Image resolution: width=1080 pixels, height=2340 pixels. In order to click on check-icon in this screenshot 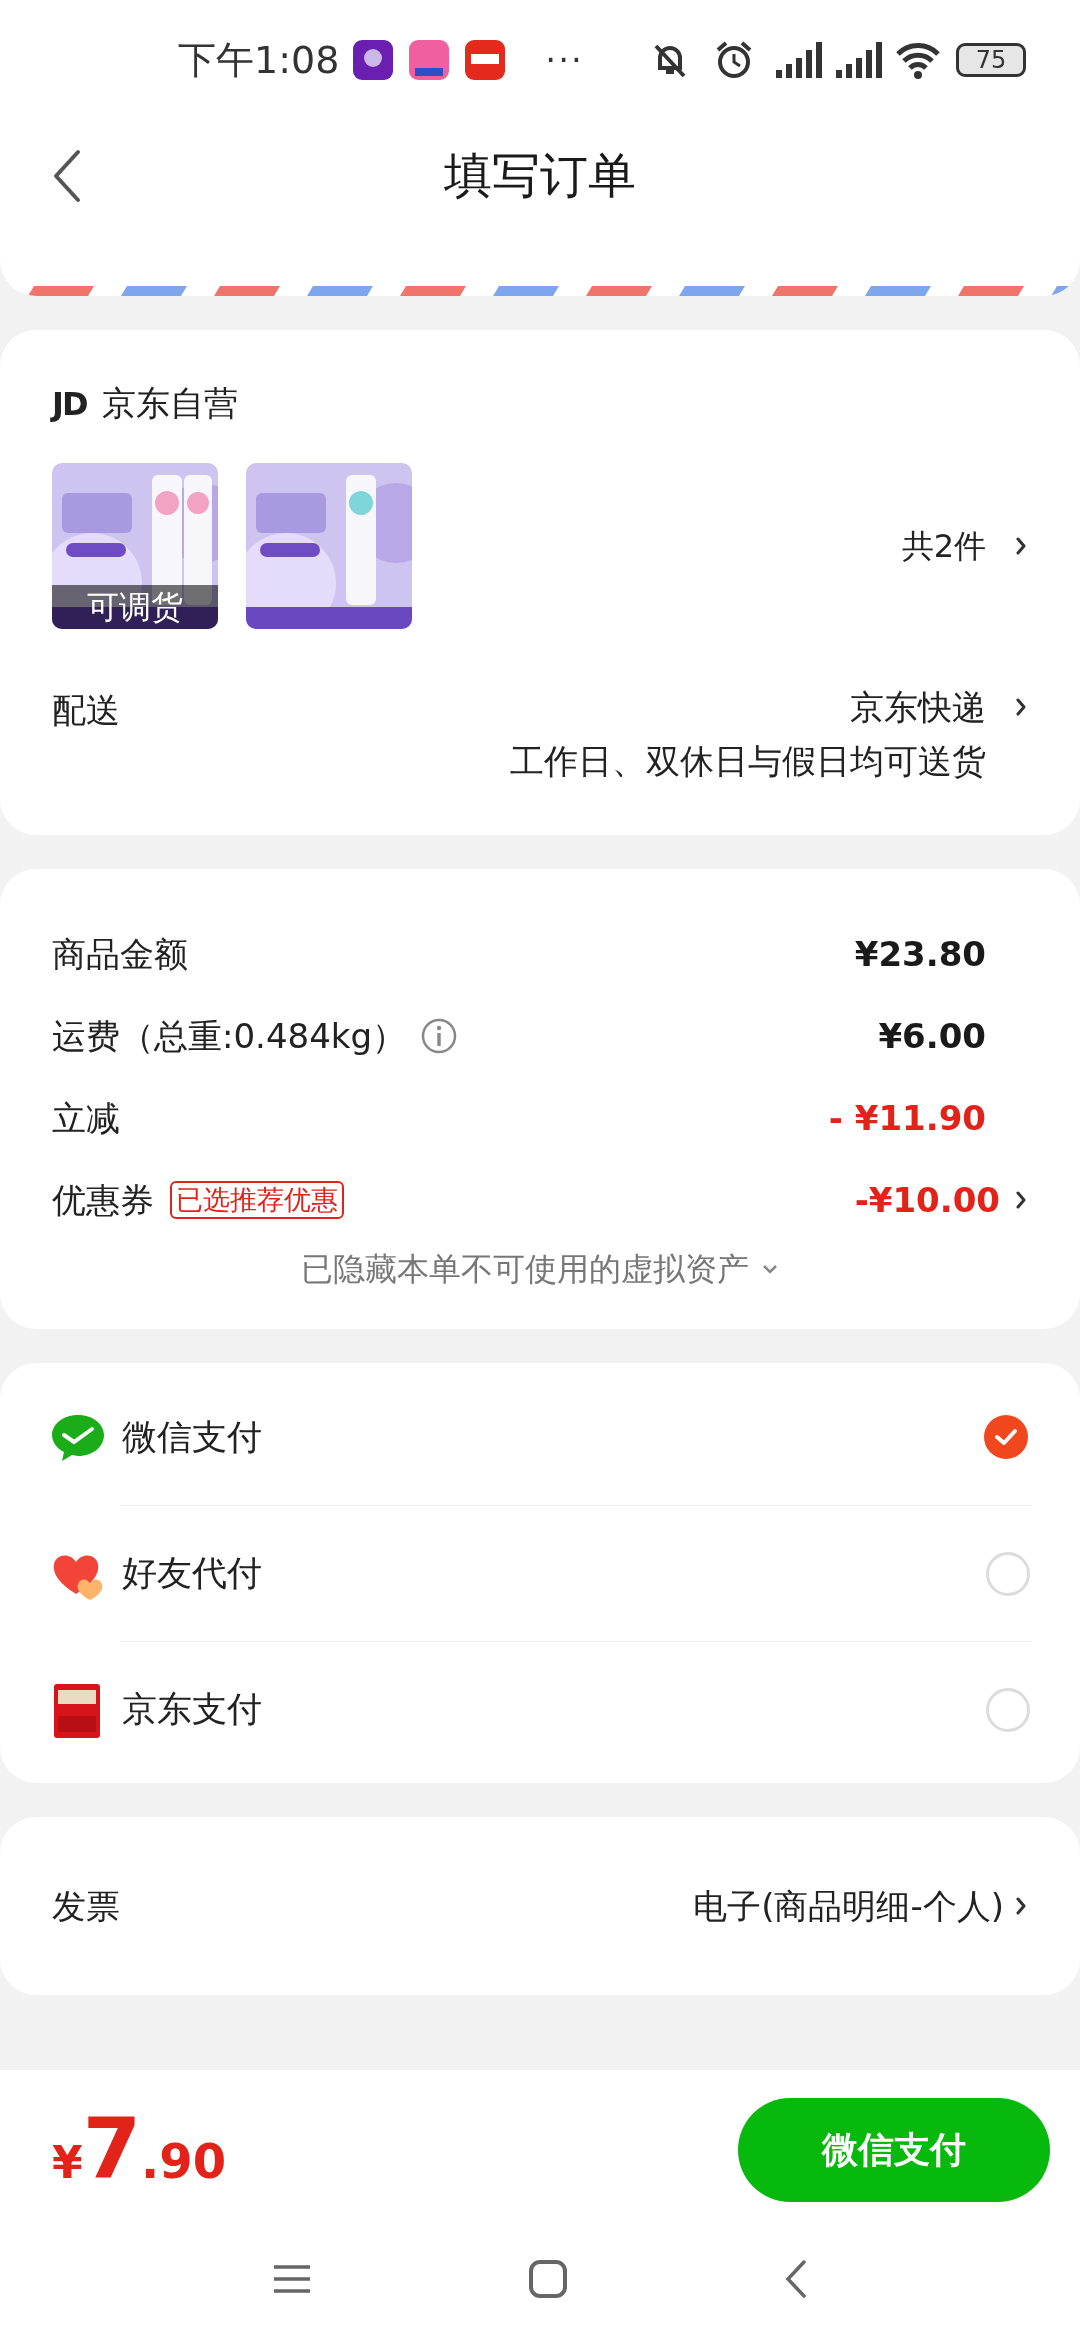, I will do `click(1006, 1437)`.